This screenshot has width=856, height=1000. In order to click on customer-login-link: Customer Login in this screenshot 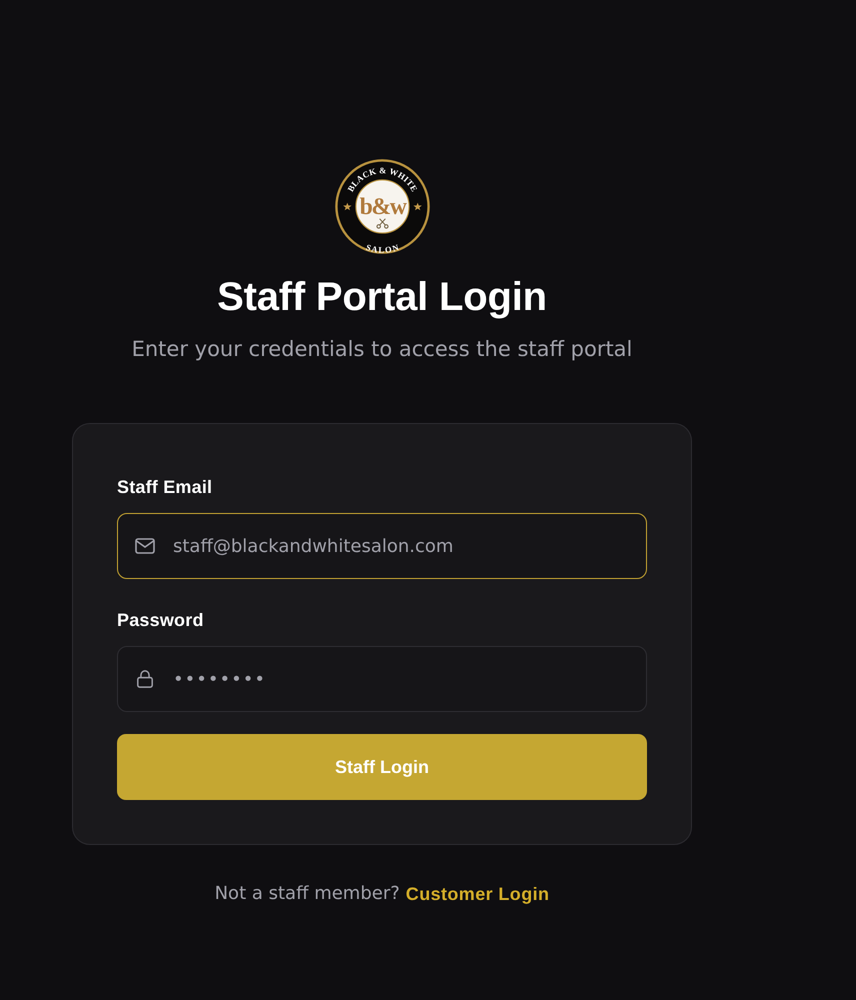, I will do `click(478, 894)`.